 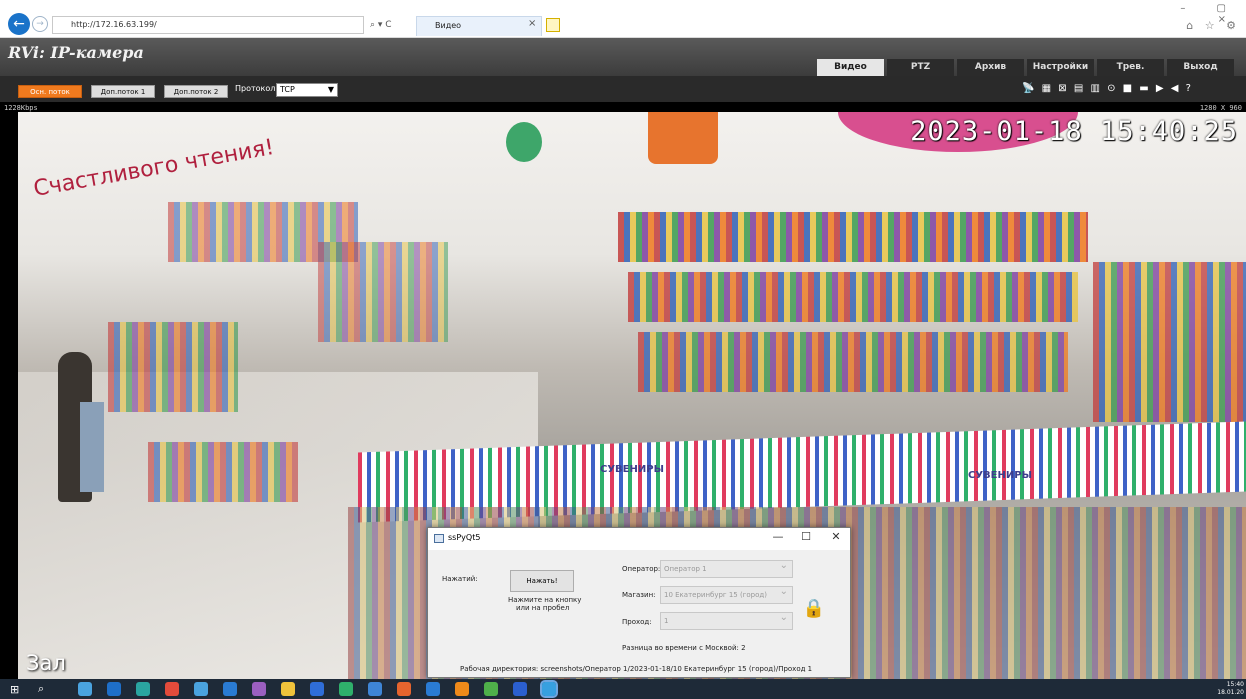 What do you see at coordinates (1210, 26) in the screenshot?
I see `browser-toolbar-icons: ⌂ ☆ ⚙` at bounding box center [1210, 26].